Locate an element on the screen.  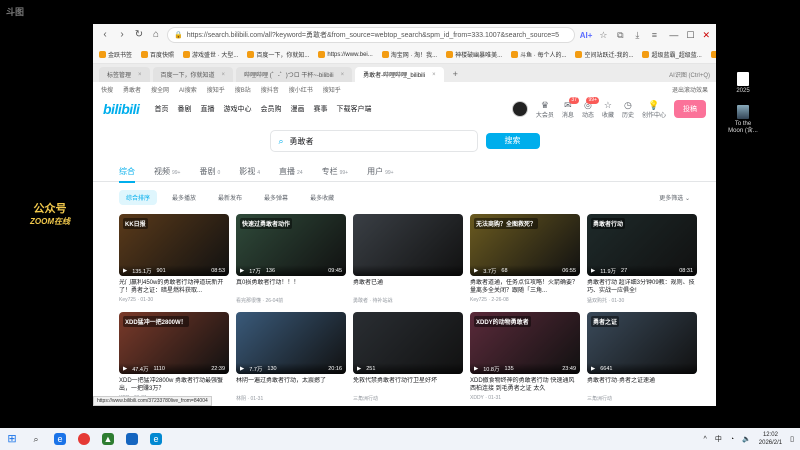
browser-tab: 勇敢者-哔哩哔哩_bilibili × is located at coordinates (399, 74).